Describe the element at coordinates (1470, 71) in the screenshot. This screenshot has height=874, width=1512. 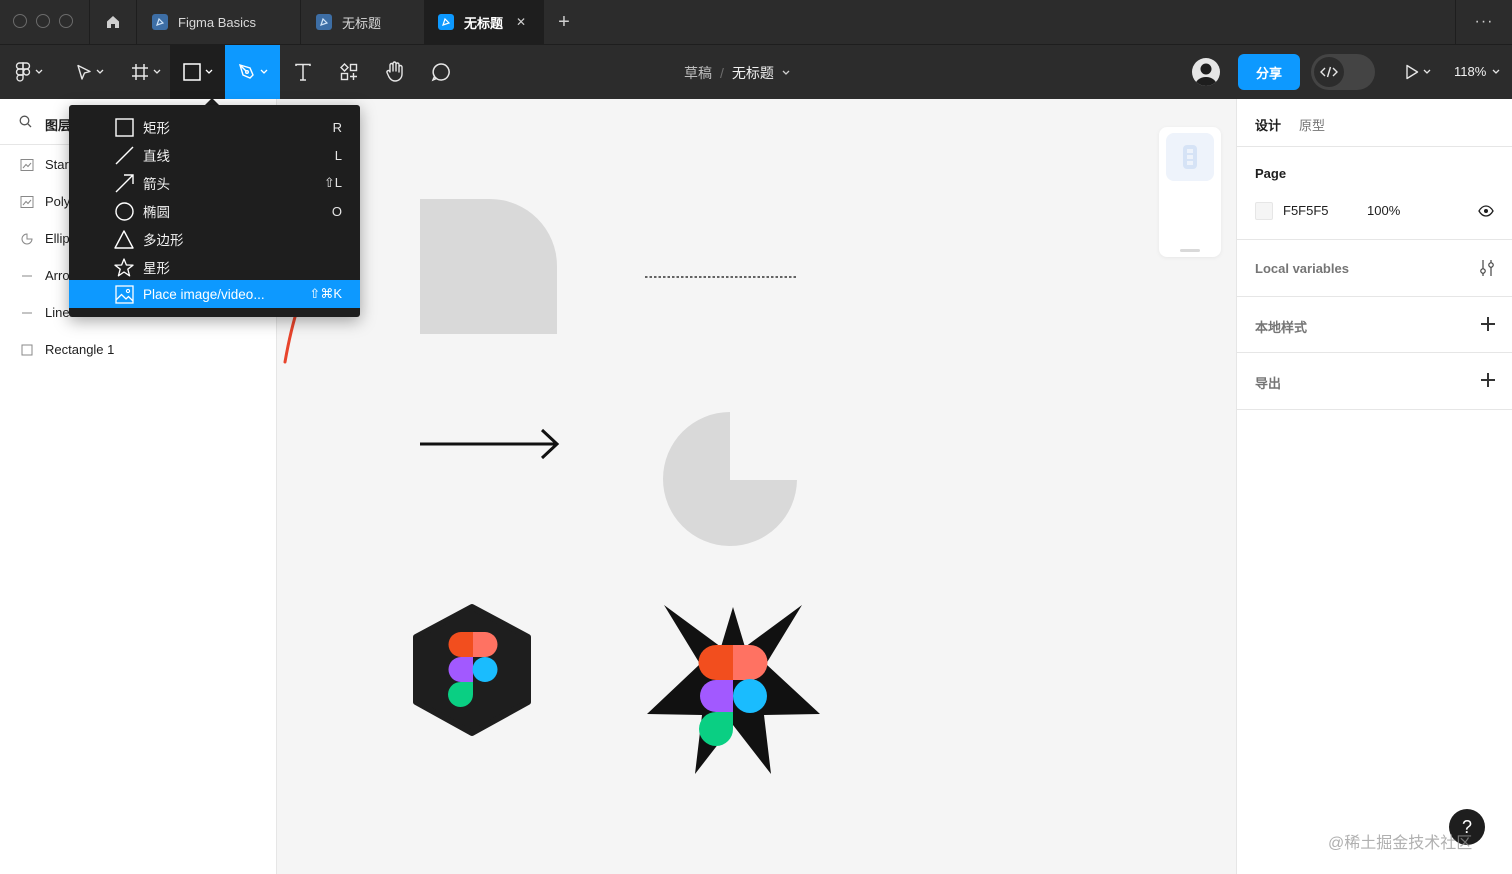
I see `zoom-label: 118%` at that location.